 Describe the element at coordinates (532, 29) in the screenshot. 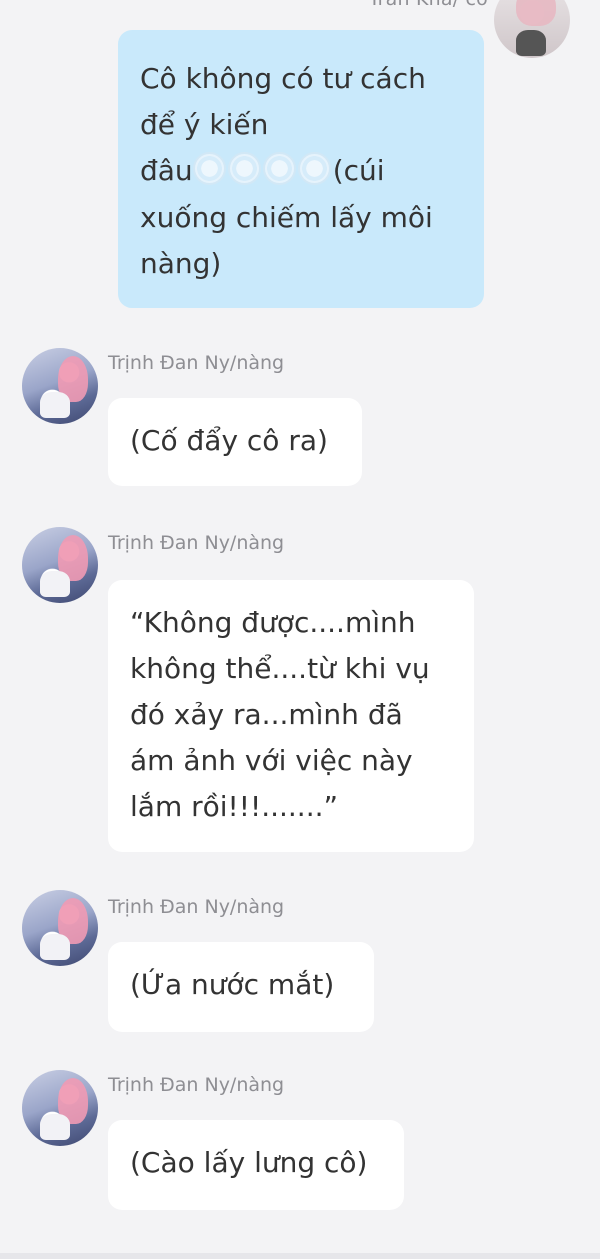

I see `avatar-self` at that location.